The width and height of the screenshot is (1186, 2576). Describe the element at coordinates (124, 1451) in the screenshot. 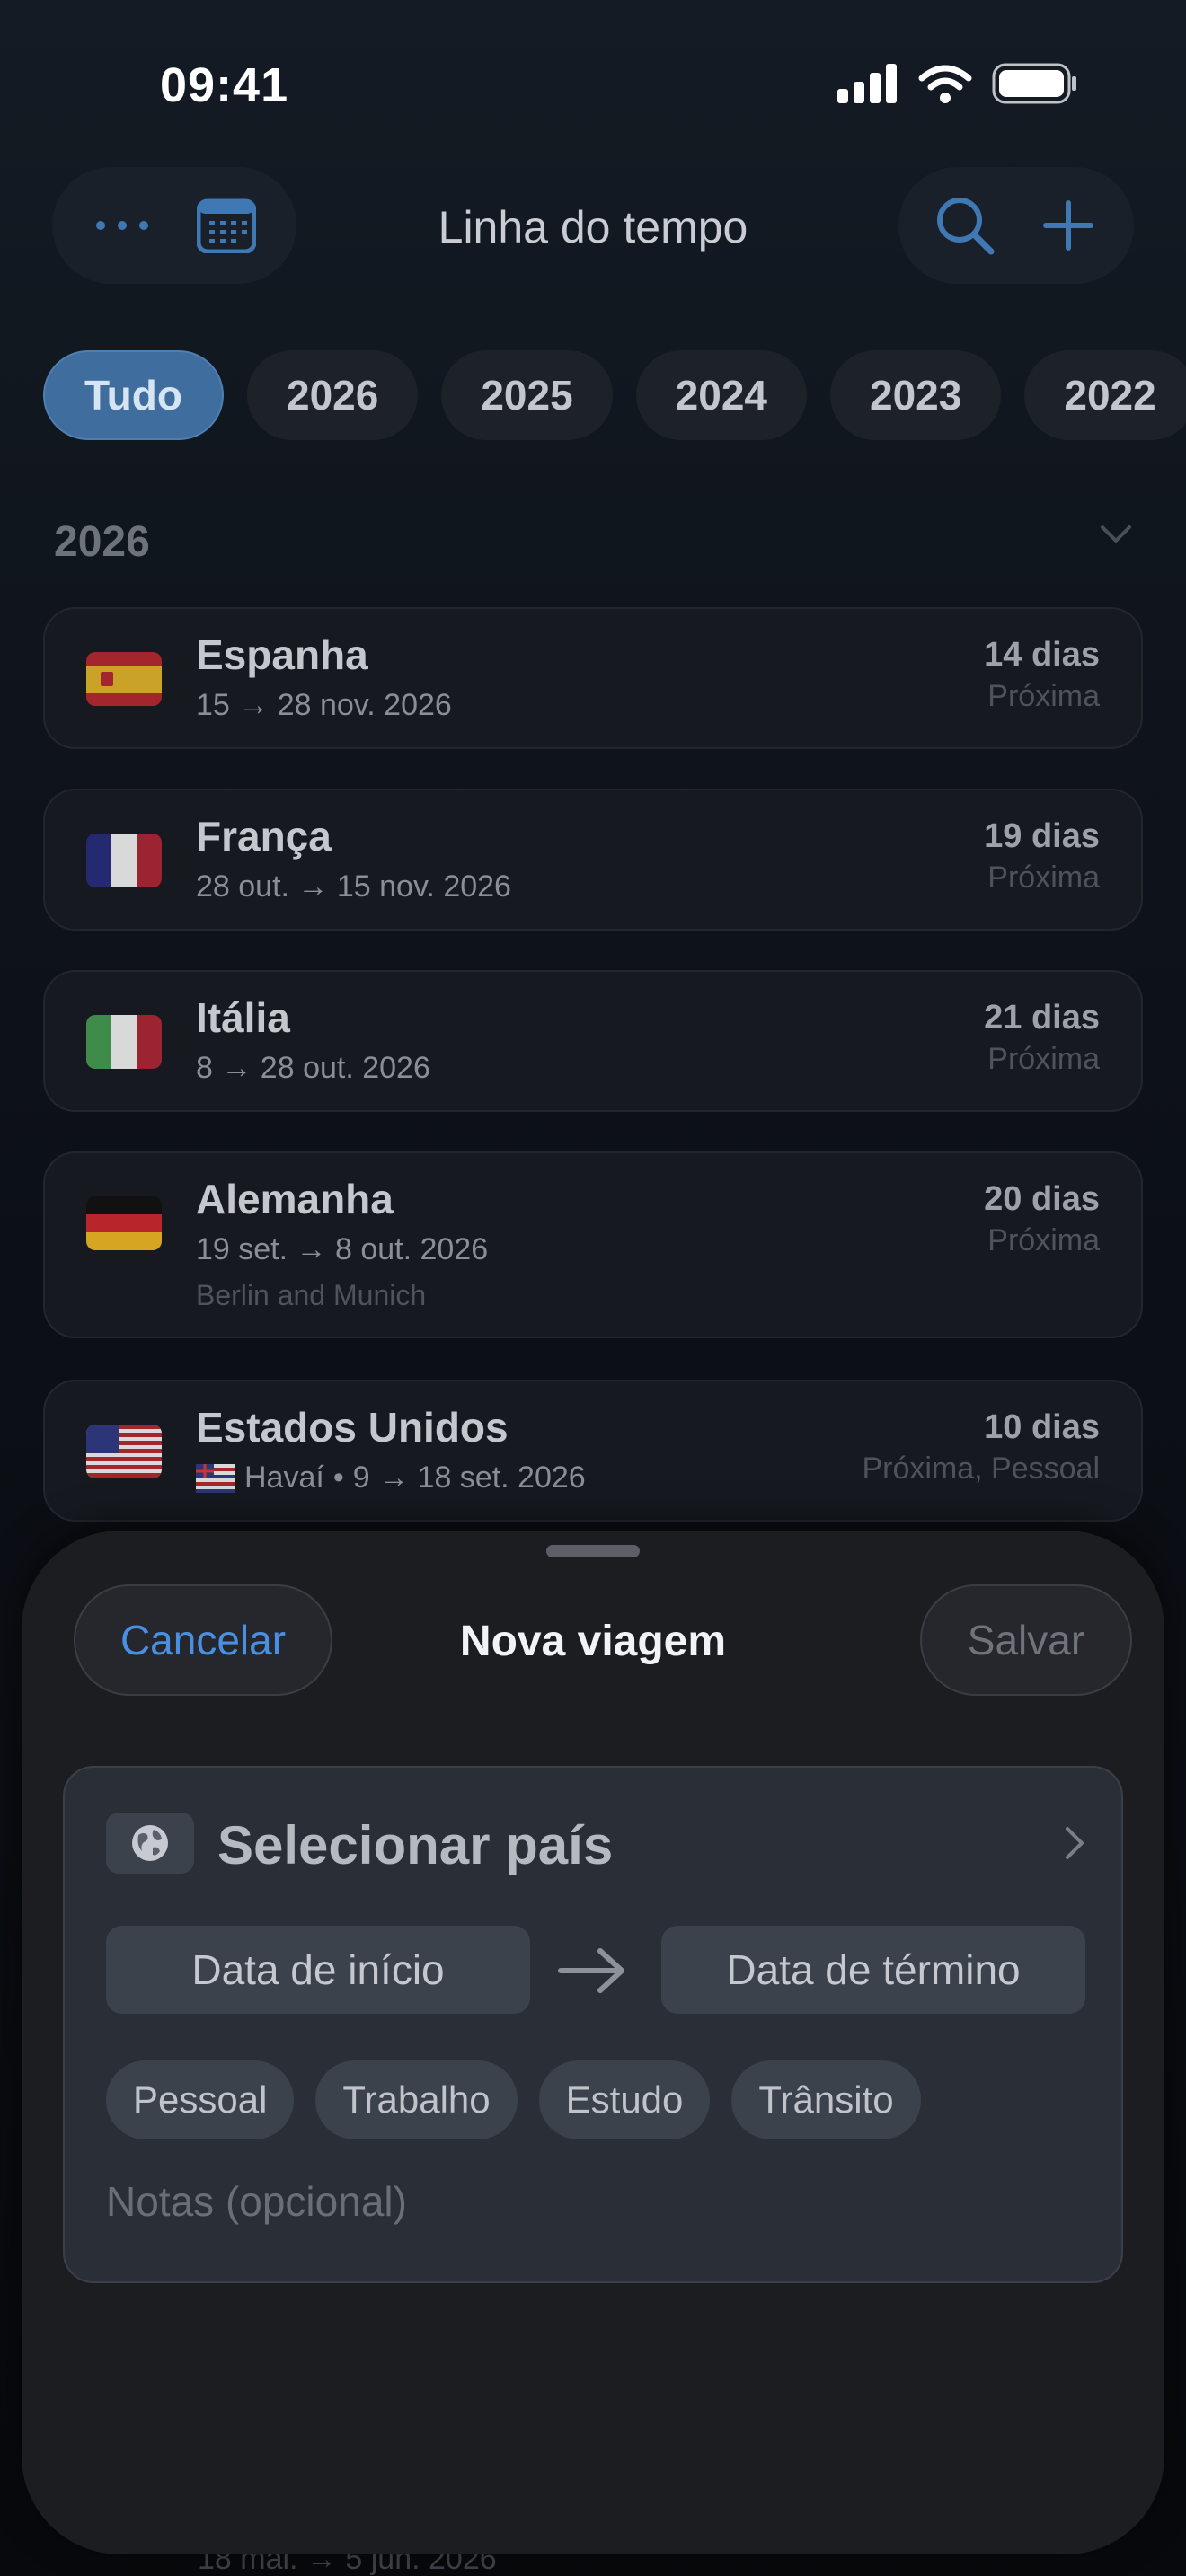

I see `usa-flag-icon` at that location.